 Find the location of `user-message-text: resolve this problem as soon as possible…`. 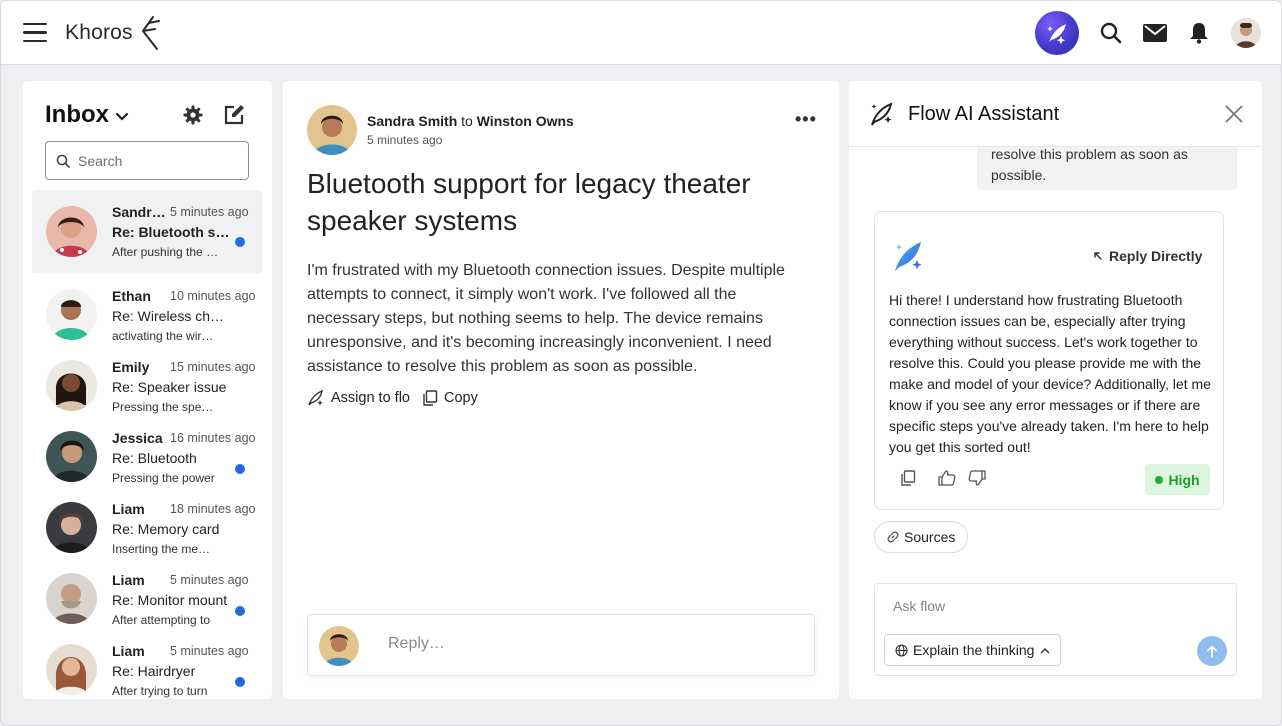

user-message-text: resolve this problem as soon as possible… is located at coordinates (1089, 165).